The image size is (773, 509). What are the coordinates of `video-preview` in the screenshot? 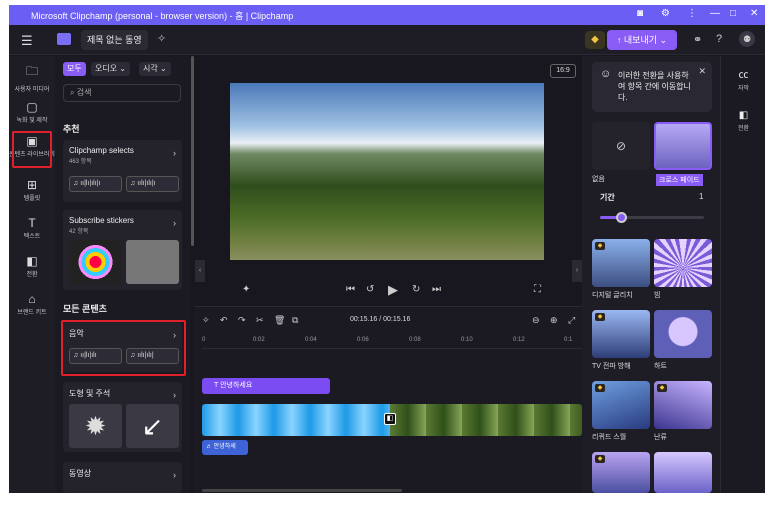 It's located at (387, 171).